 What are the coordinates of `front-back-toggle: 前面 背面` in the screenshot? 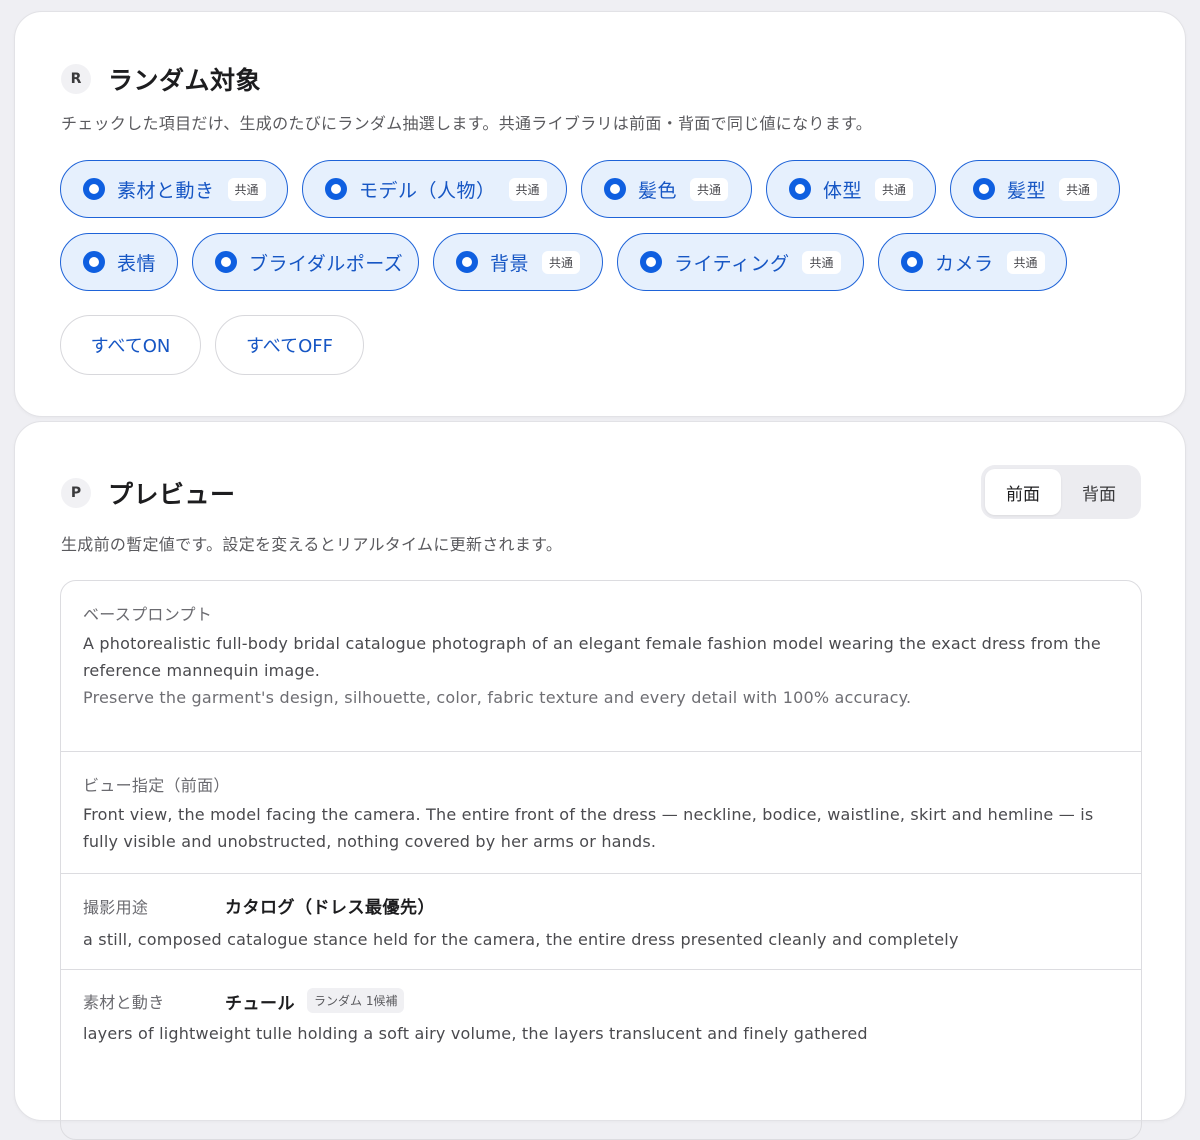 It's located at (1061, 492).